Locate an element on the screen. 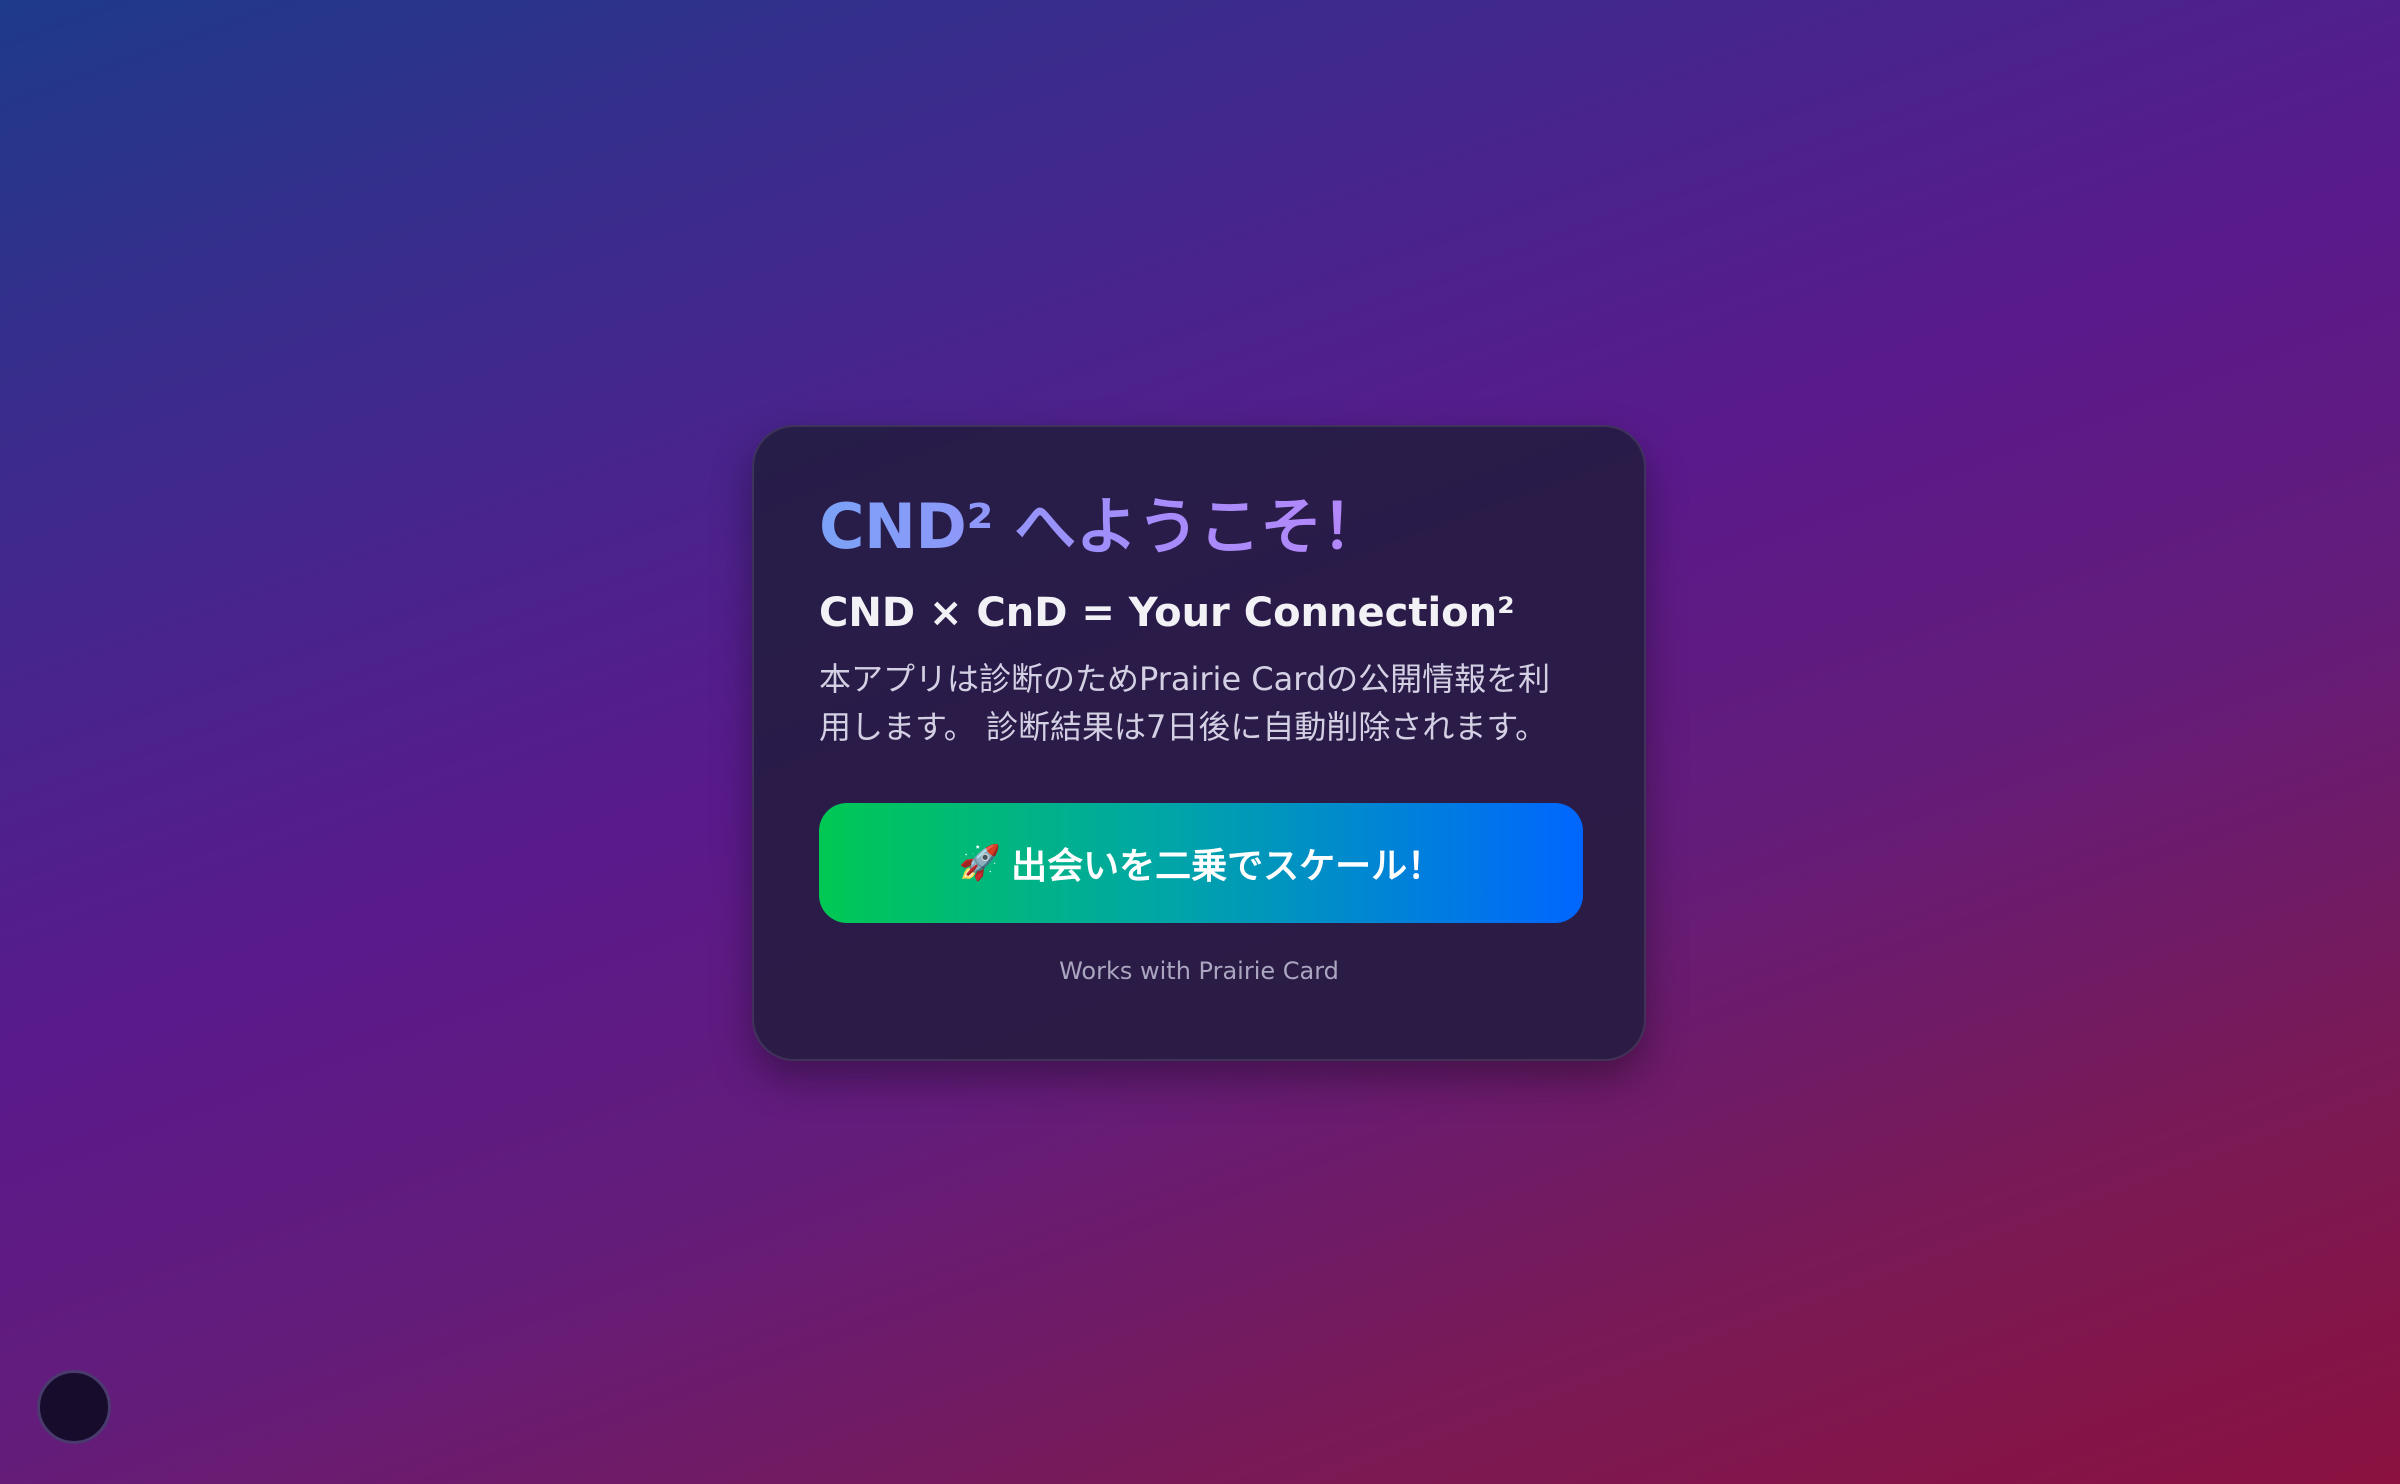  rocket-icon: 🚀 is located at coordinates (980, 863).